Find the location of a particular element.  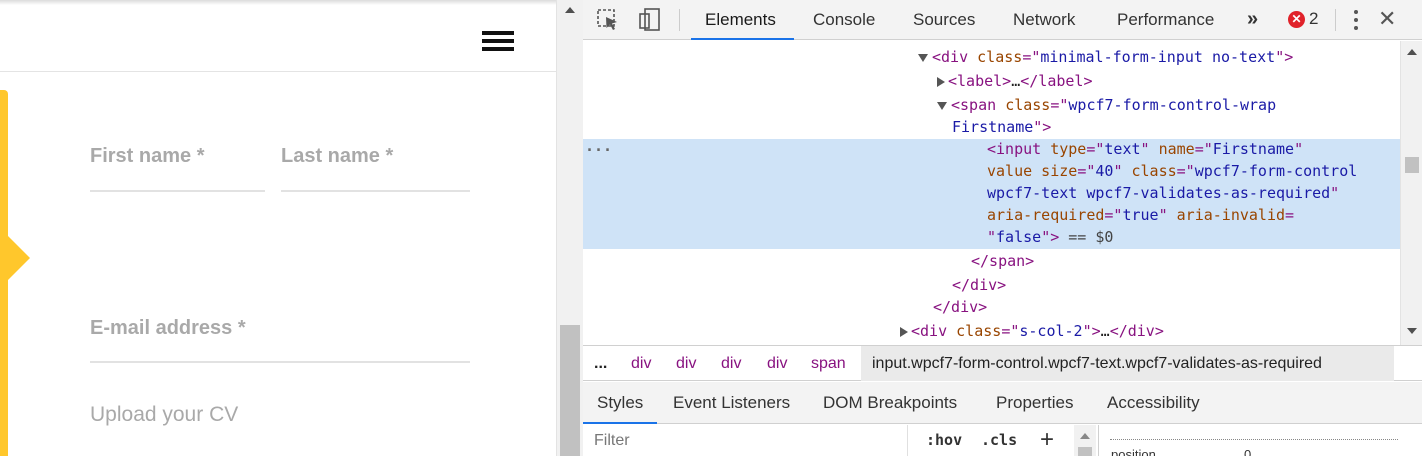

accent-arrow is located at coordinates (19, 258).